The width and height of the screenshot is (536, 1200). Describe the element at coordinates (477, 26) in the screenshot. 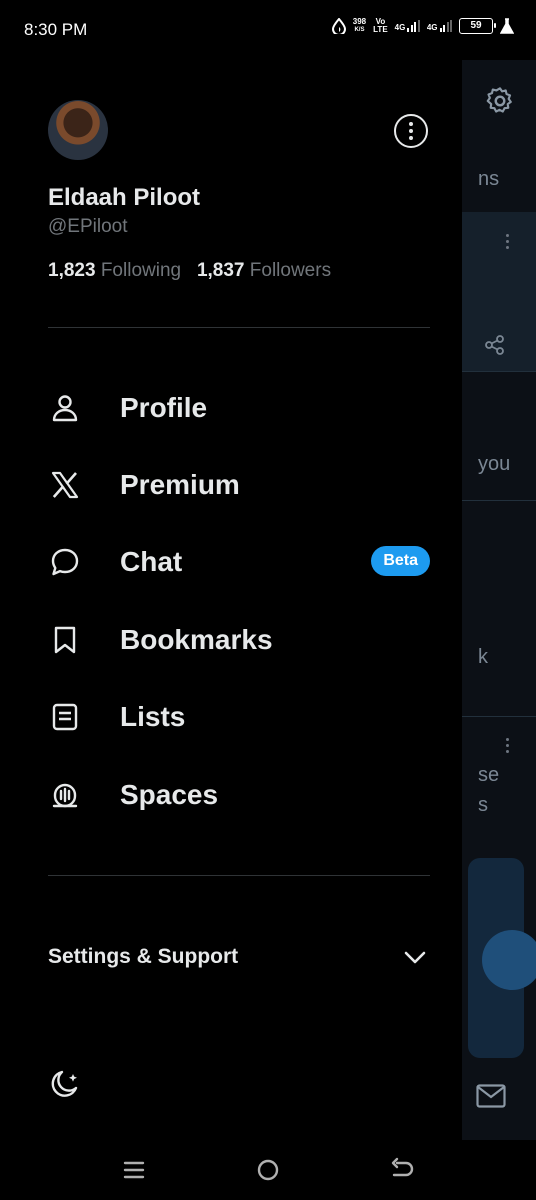

I see `battery-icon: 59` at that location.